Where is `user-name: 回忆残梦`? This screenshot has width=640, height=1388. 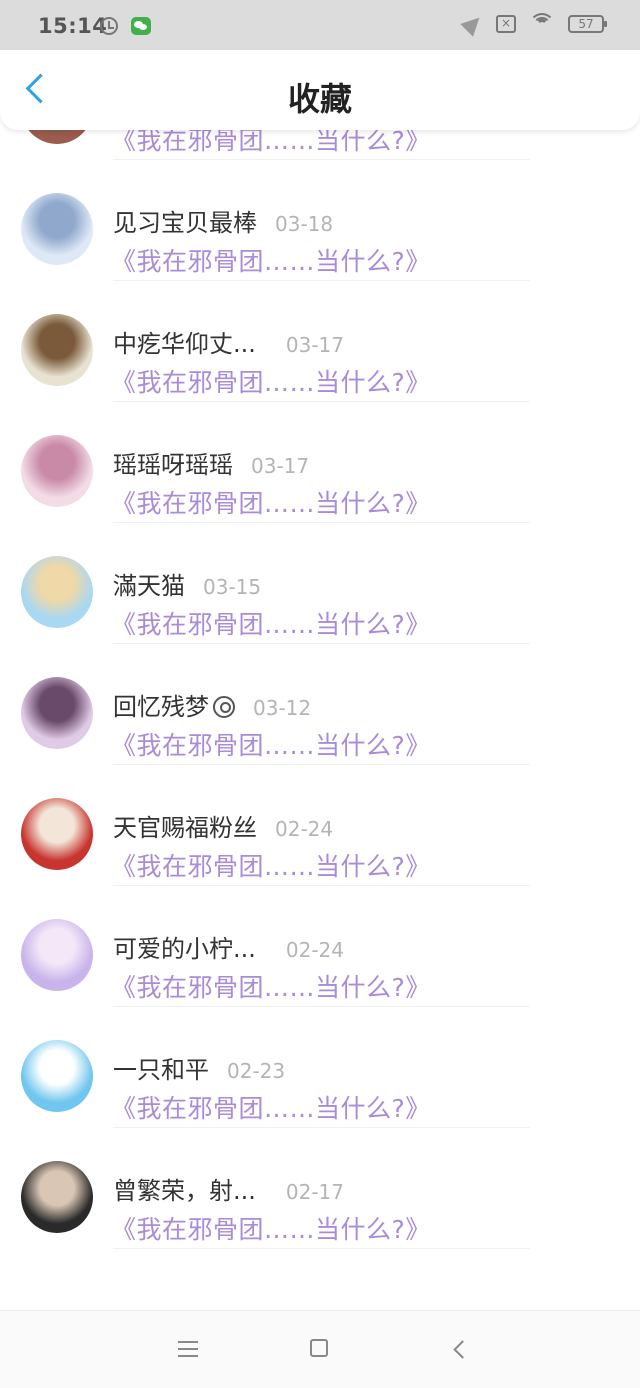
user-name: 回忆残梦 is located at coordinates (161, 704).